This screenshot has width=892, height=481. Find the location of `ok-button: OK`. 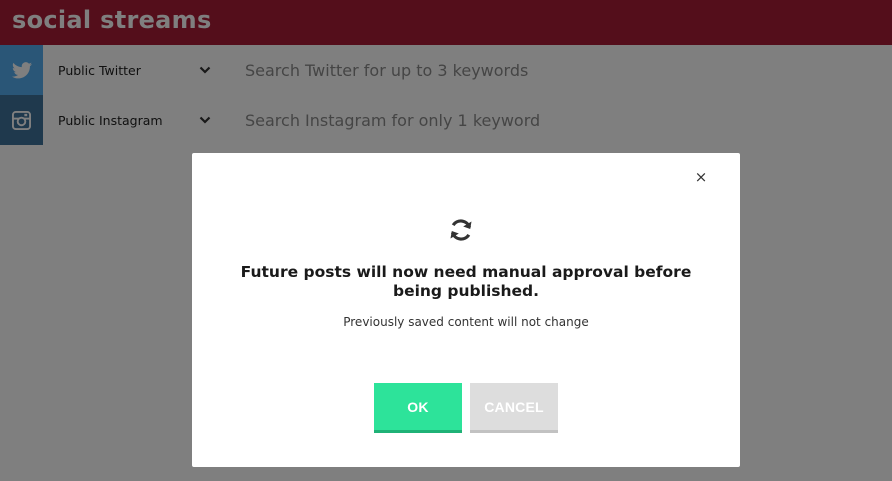

ok-button: OK is located at coordinates (418, 408).